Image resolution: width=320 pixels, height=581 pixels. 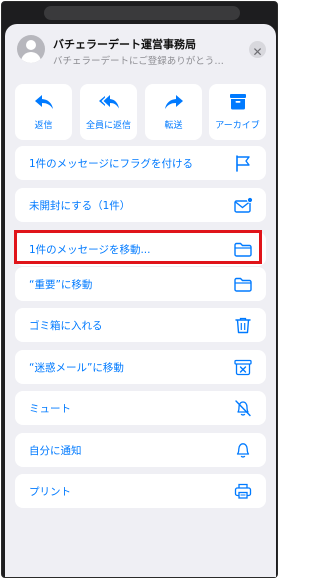 What do you see at coordinates (109, 102) in the screenshot?
I see `reply-all-icon` at bounding box center [109, 102].